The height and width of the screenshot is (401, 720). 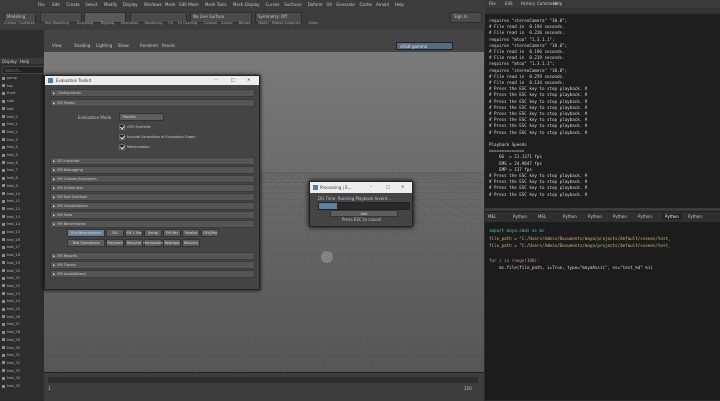 I want to click on evaluation-mode-dropdown: Parallel, so click(x=141, y=117).